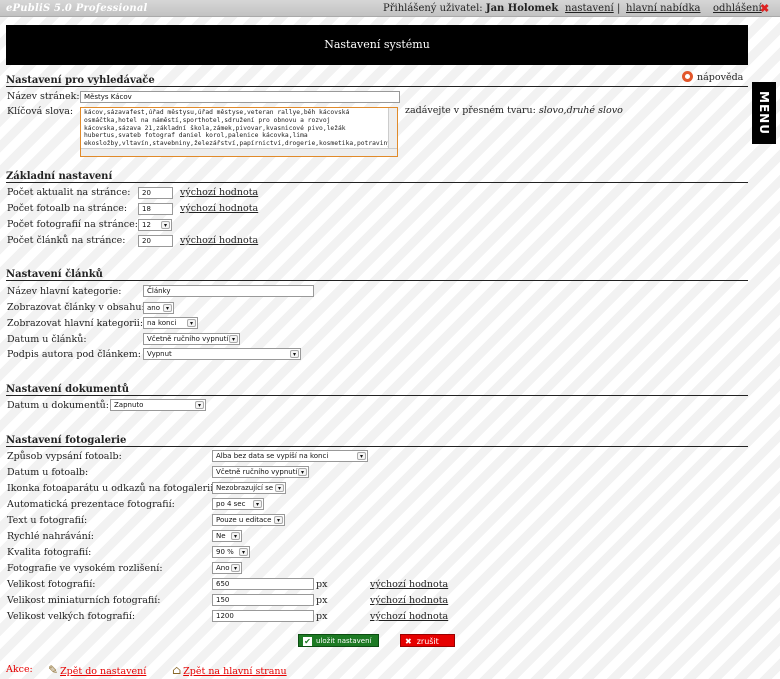  Describe the element at coordinates (72, 224) in the screenshot. I see `photos-count-label: Počet fotografií na stránce:` at that location.